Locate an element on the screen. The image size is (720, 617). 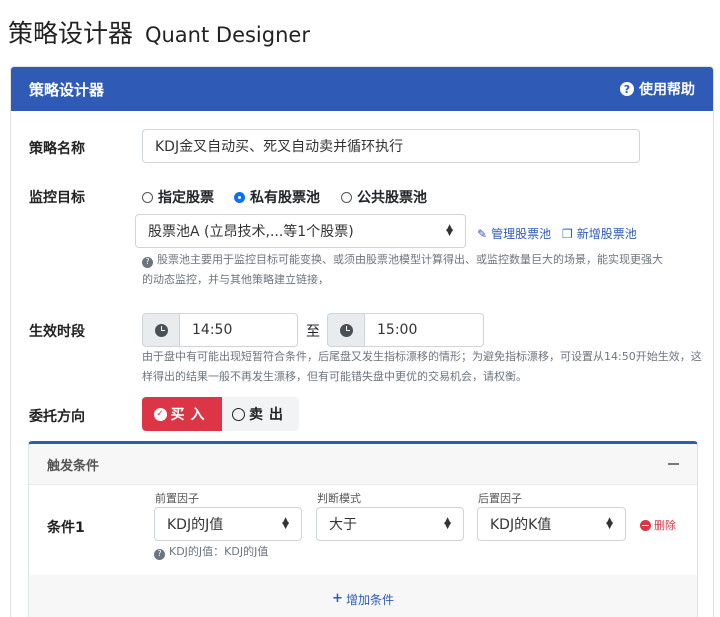
sell-label: 卖出 is located at coordinates (269, 415).